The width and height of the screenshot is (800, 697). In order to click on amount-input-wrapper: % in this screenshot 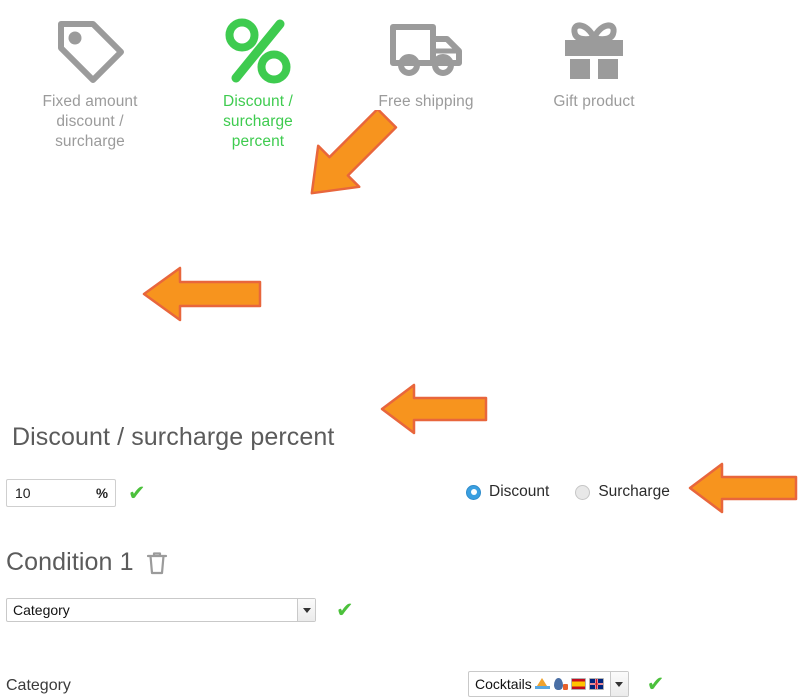, I will do `click(61, 493)`.